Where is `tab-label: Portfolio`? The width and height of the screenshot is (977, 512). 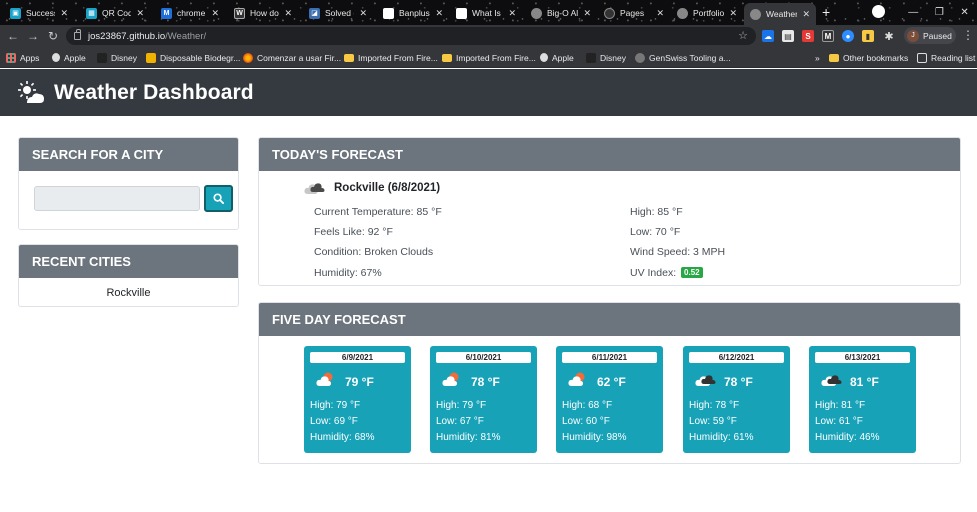 tab-label: Portfolio is located at coordinates (709, 13).